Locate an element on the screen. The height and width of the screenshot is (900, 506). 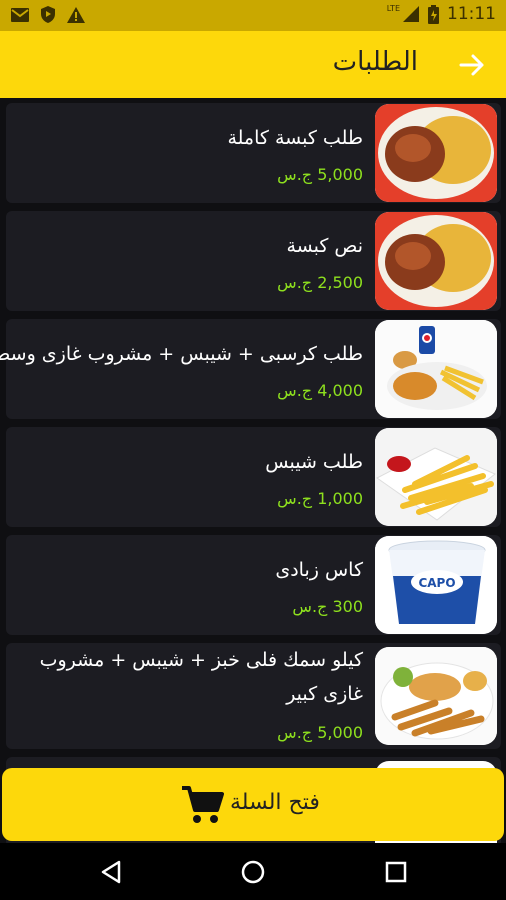
item-name: كاس زبادى is located at coordinates (319, 570).